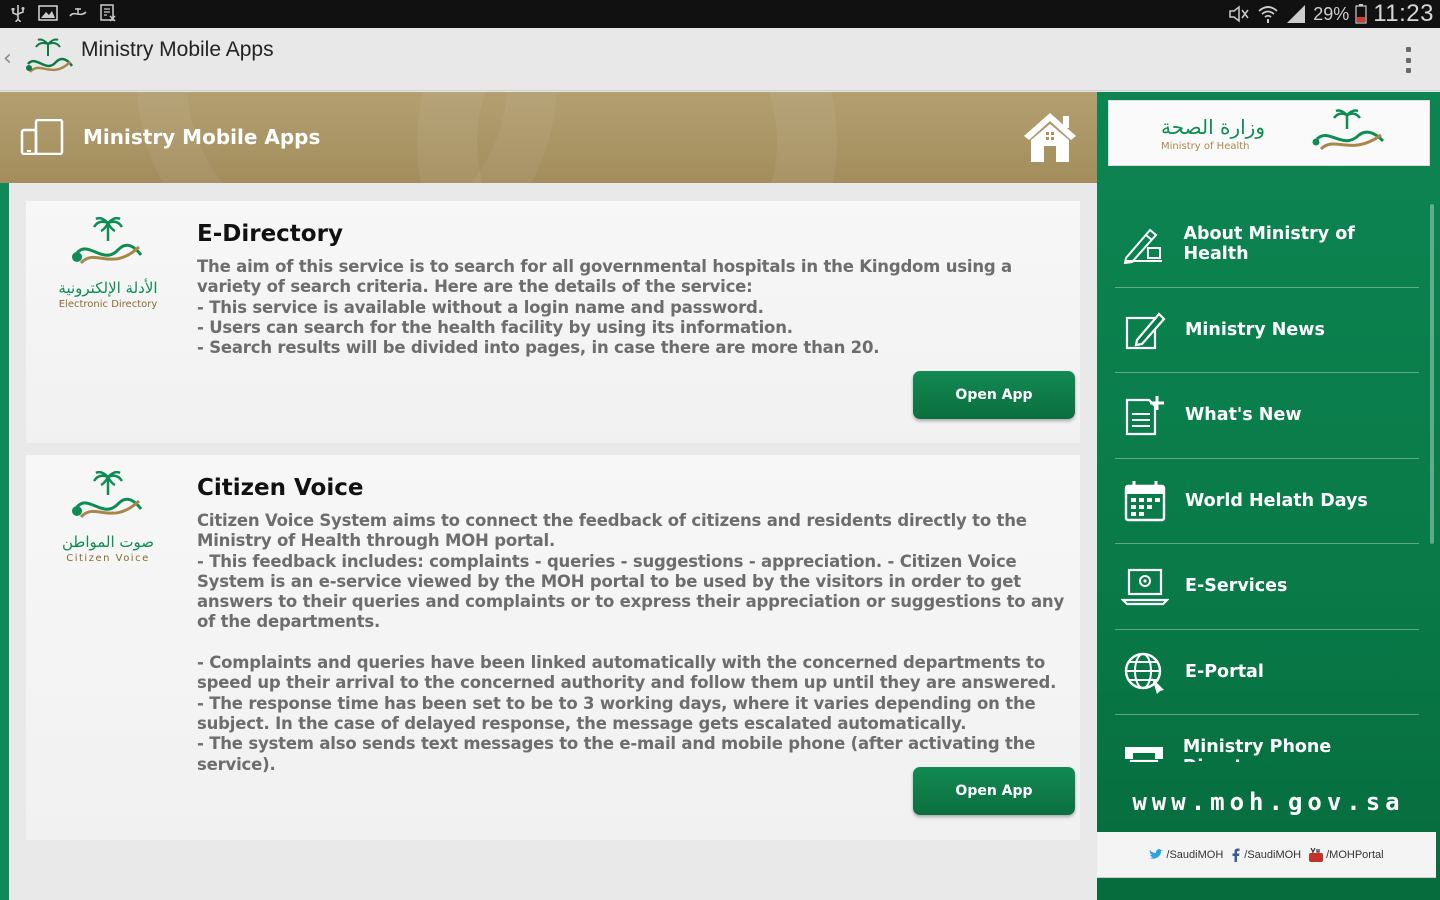 The width and height of the screenshot is (1440, 900). What do you see at coordinates (202, 137) in the screenshot?
I see `page-title: Ministry Mobile Apps` at bounding box center [202, 137].